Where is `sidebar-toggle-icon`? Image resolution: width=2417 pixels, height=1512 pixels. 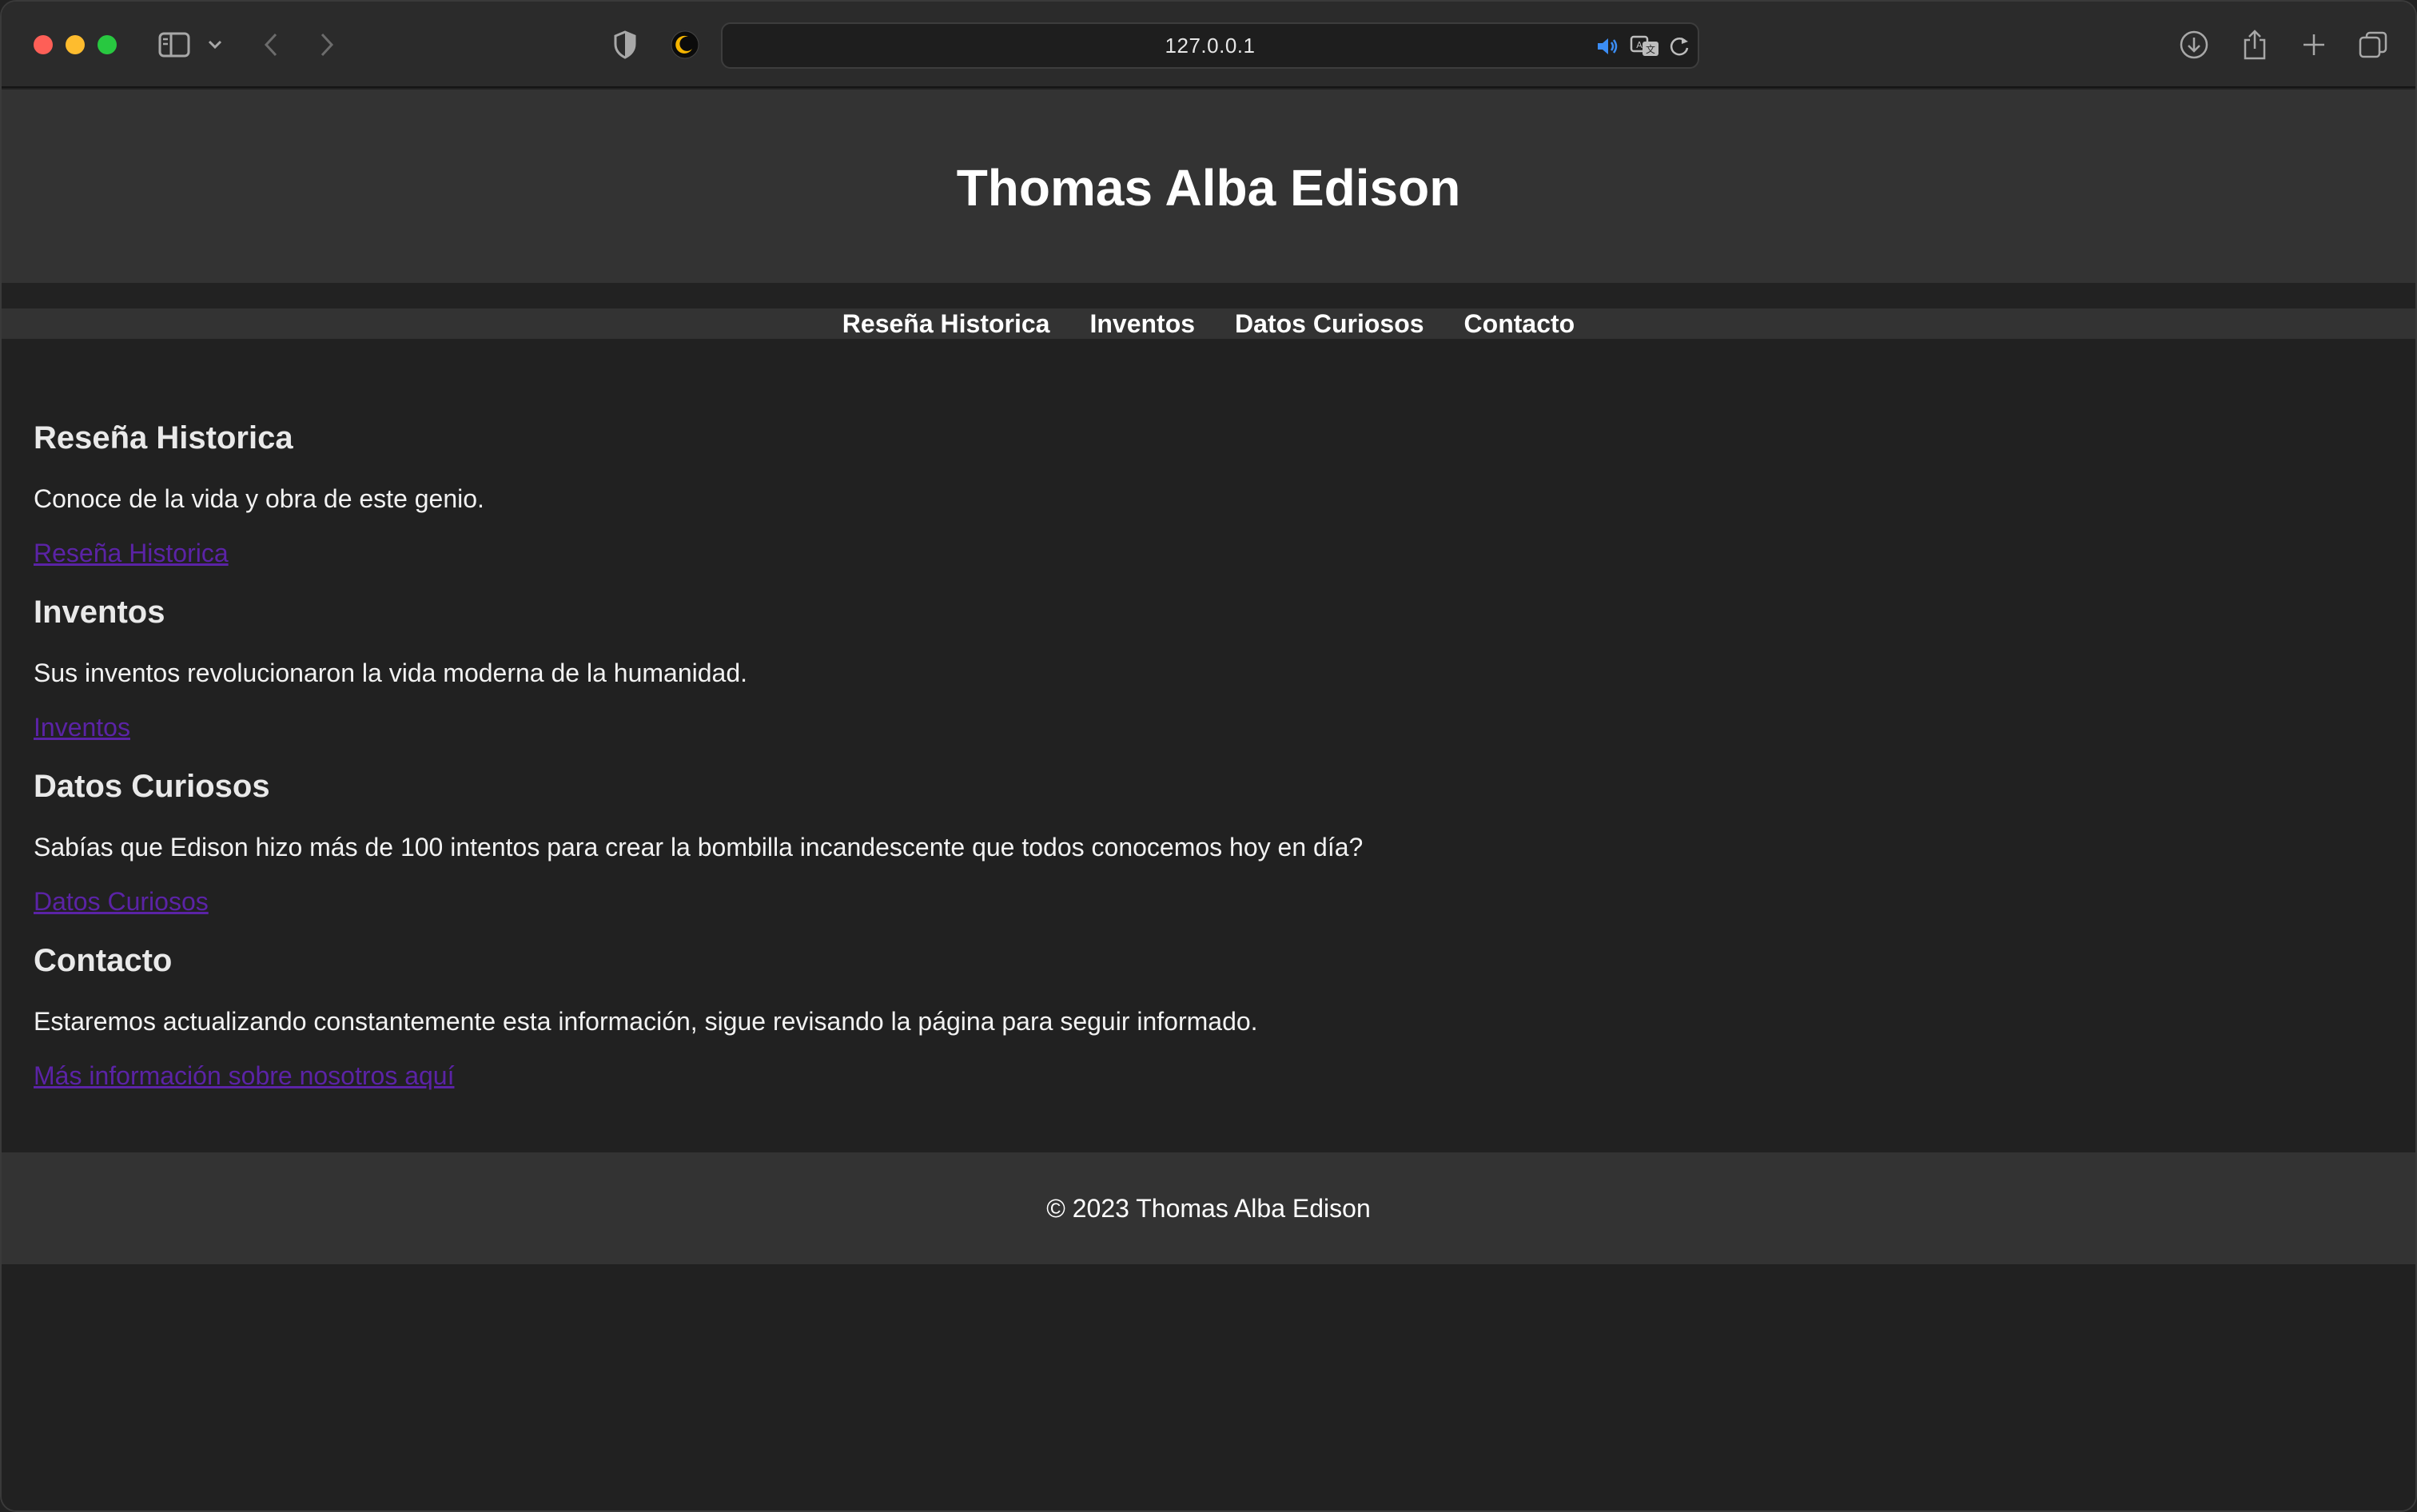 sidebar-toggle-icon is located at coordinates (174, 45).